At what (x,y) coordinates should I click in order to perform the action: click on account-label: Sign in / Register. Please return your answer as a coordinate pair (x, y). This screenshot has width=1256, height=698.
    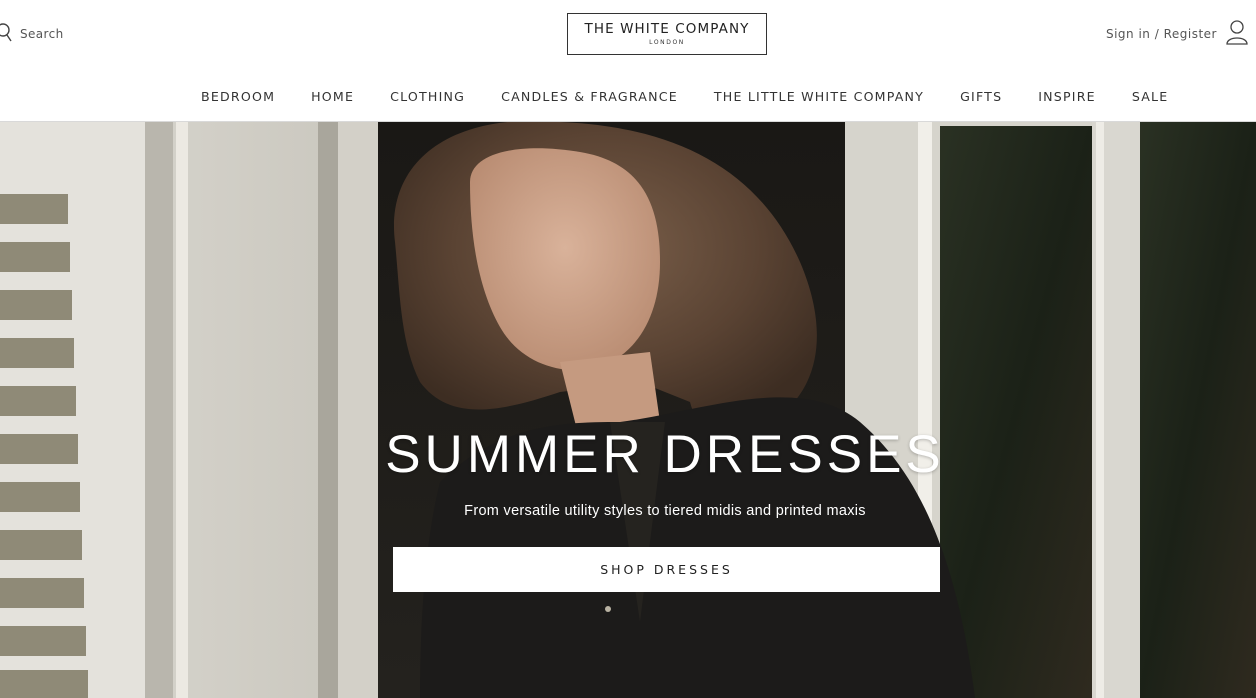
    Looking at the image, I should click on (1161, 34).